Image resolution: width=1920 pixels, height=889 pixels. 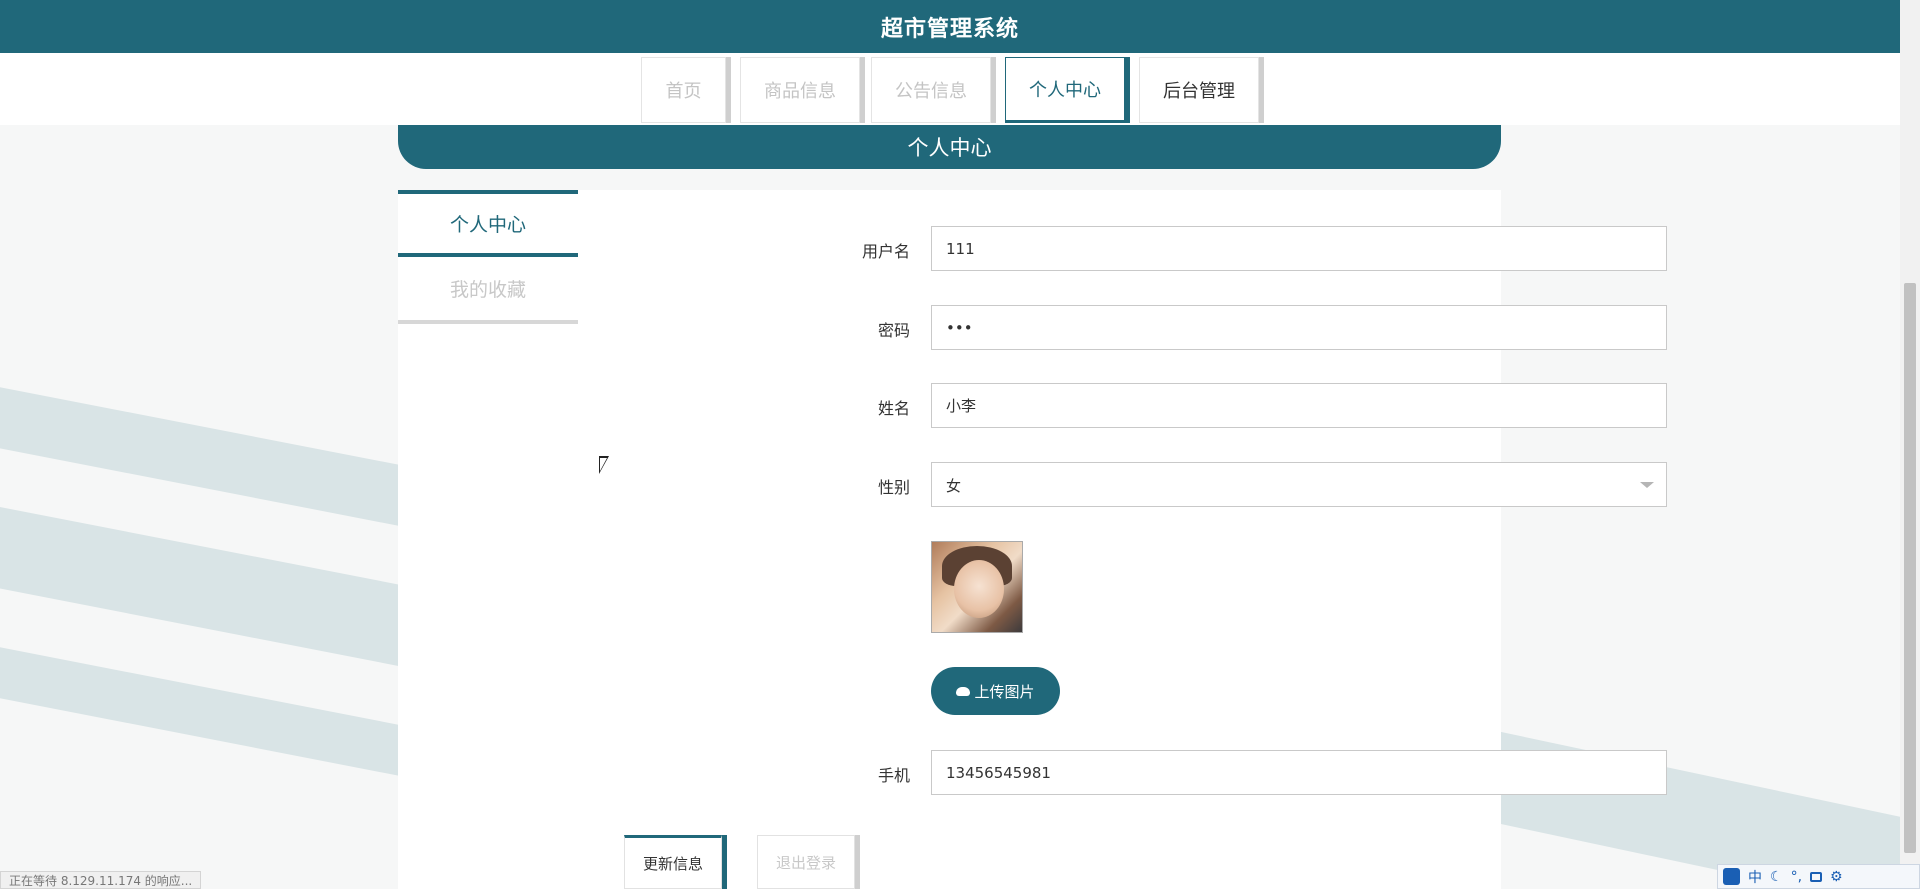 I want to click on nav-item-home: 首页, so click(x=683, y=90).